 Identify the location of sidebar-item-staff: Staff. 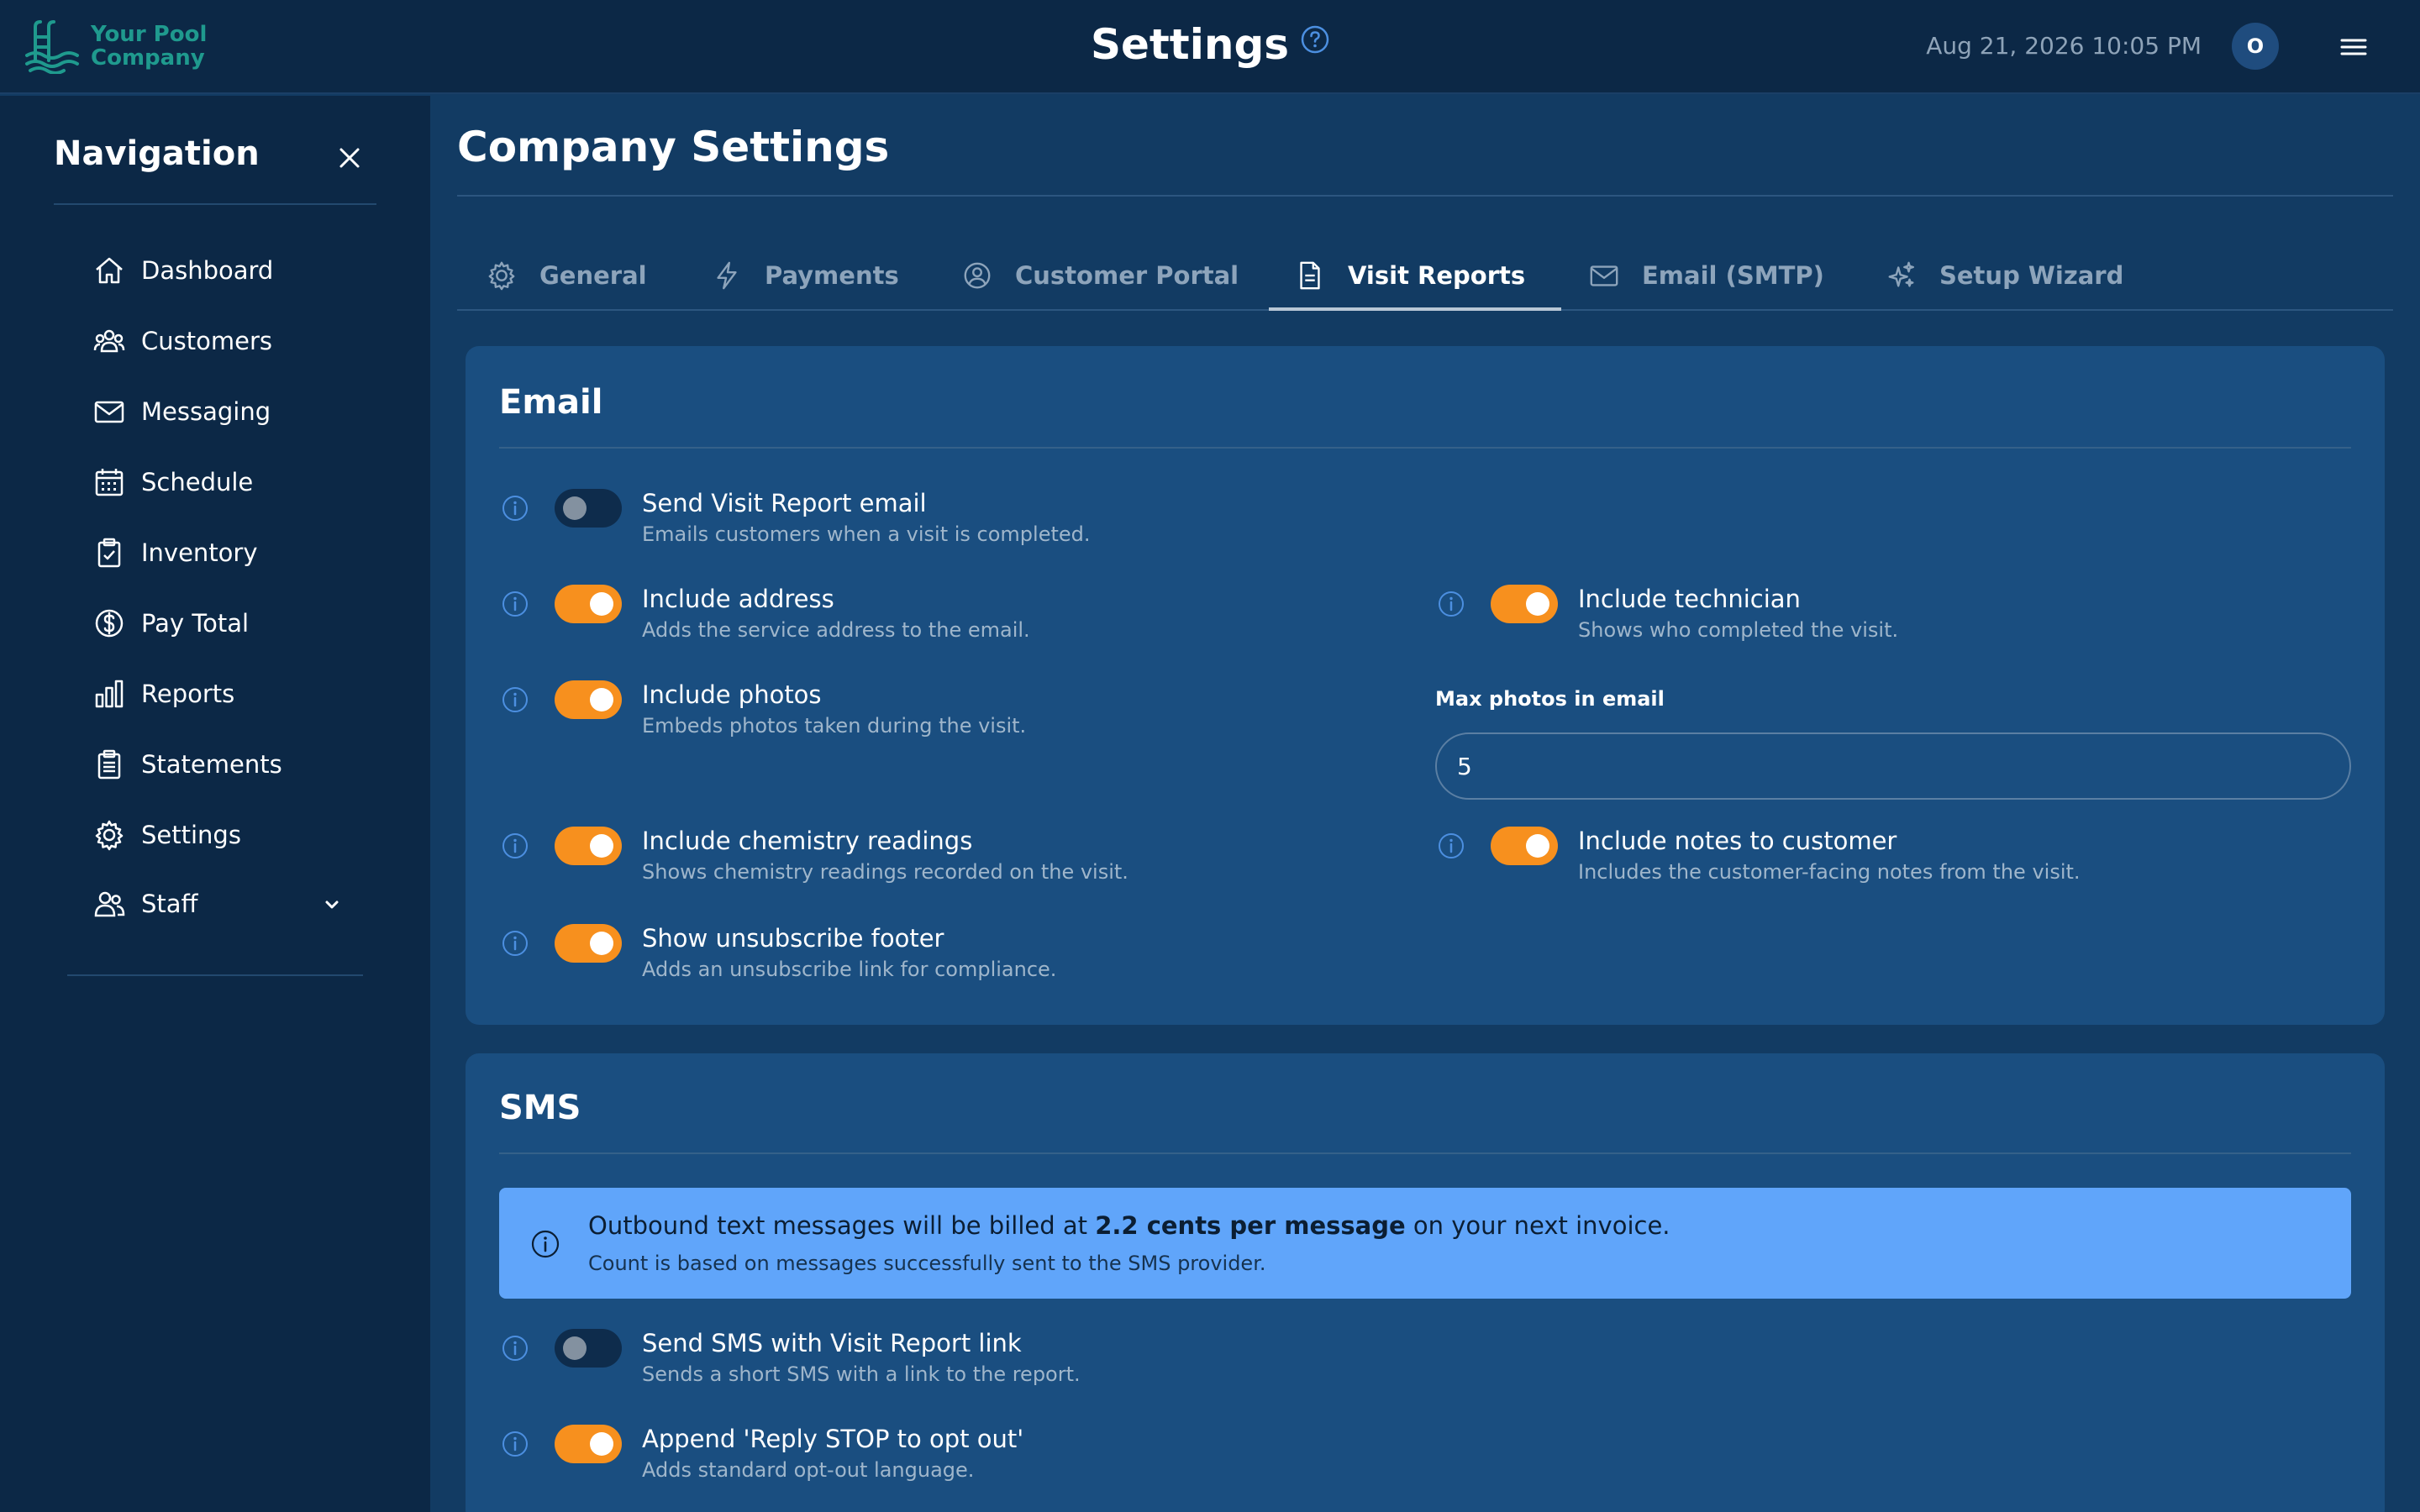
(226, 904).